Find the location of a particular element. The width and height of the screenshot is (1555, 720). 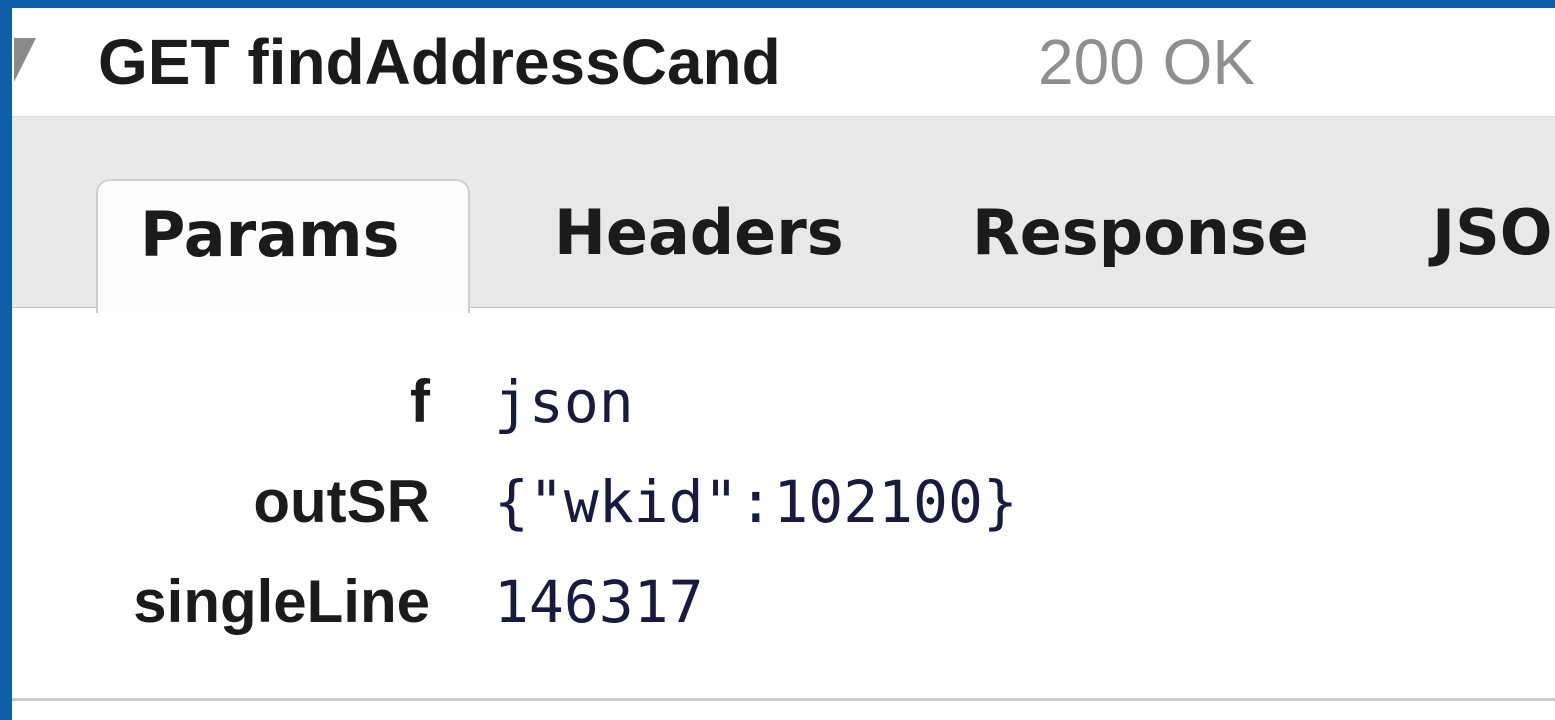

tab-headers: Headers is located at coordinates (699, 244).